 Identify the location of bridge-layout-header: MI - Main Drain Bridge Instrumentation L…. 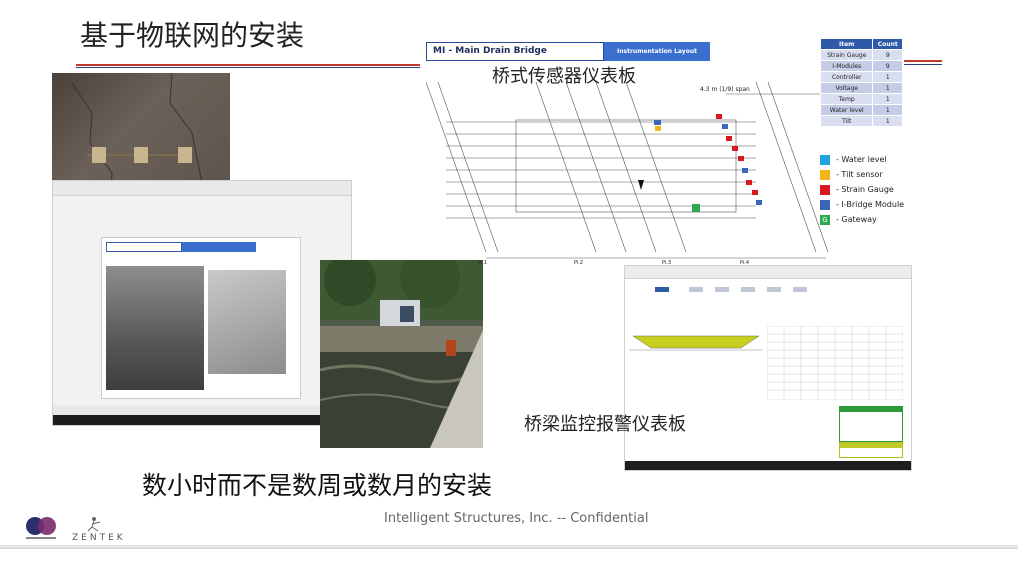
(568, 51).